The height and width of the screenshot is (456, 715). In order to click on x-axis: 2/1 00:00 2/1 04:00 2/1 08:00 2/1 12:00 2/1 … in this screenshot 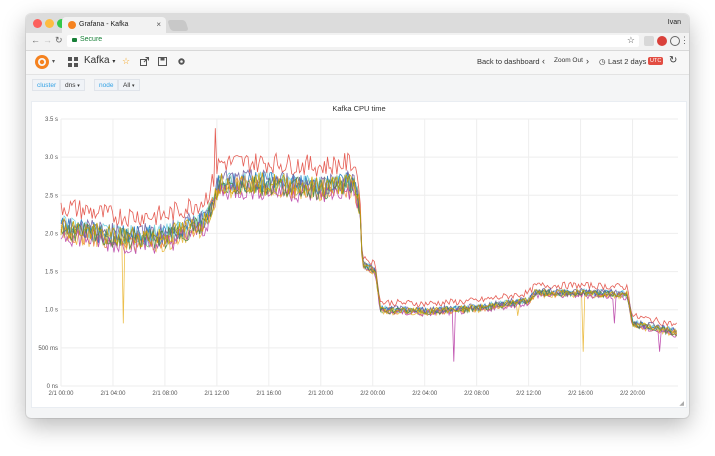, I will do `click(346, 394)`.